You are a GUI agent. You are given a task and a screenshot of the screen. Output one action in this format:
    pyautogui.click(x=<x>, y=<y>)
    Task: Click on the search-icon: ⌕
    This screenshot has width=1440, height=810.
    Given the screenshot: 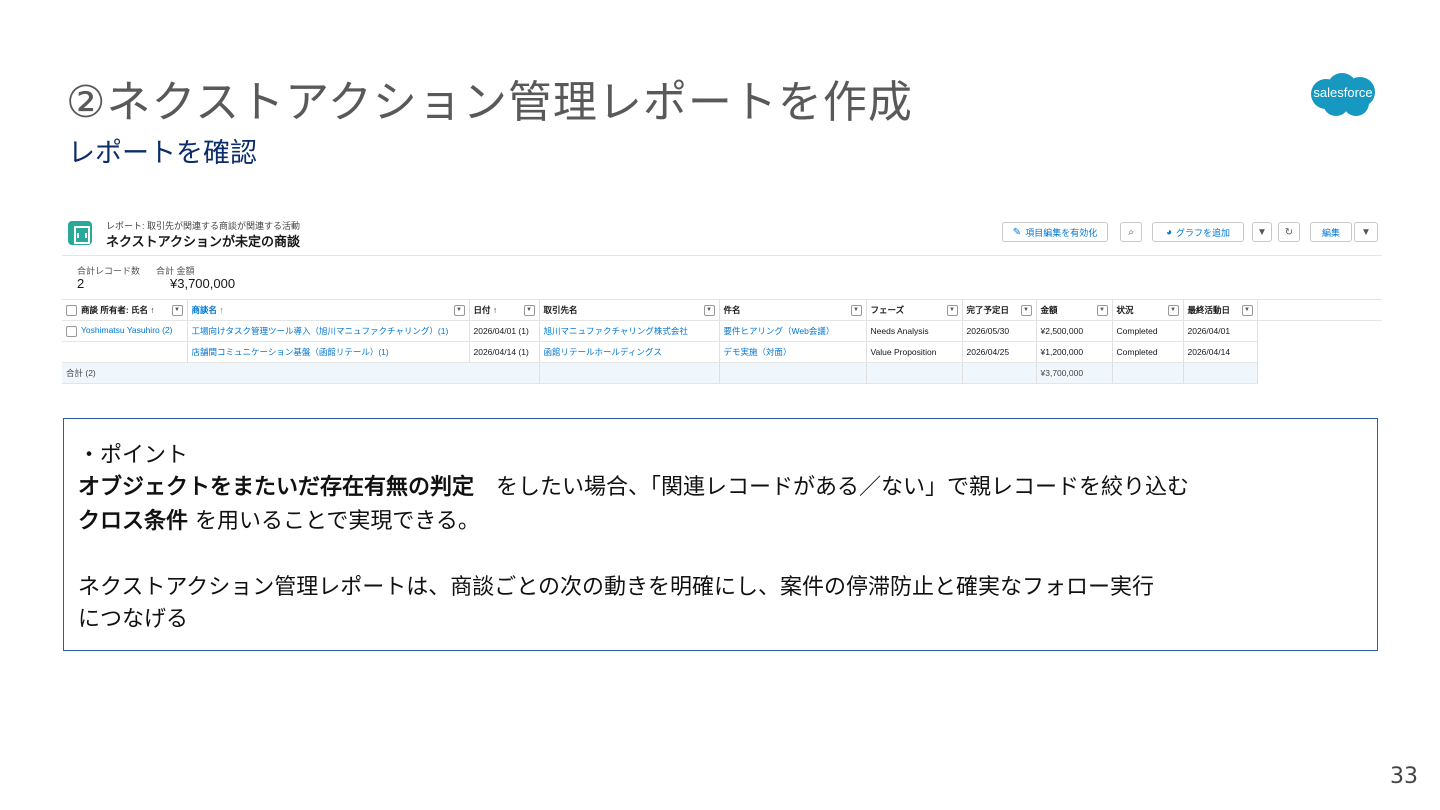 What is the action you would take?
    pyautogui.click(x=1131, y=232)
    